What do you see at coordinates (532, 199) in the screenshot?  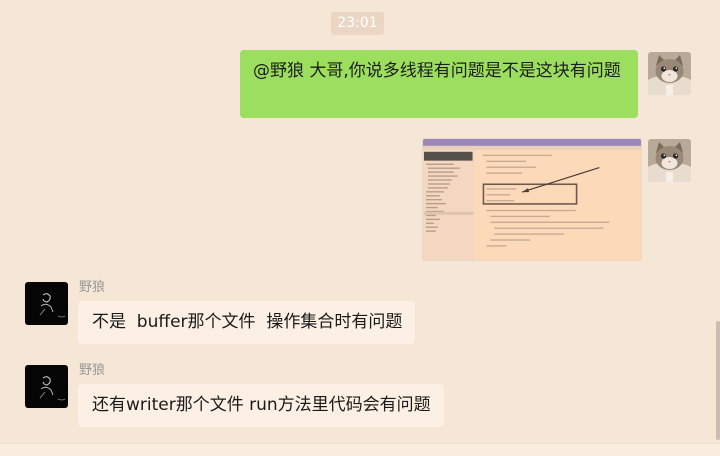 I see `shared-screenshot-image` at bounding box center [532, 199].